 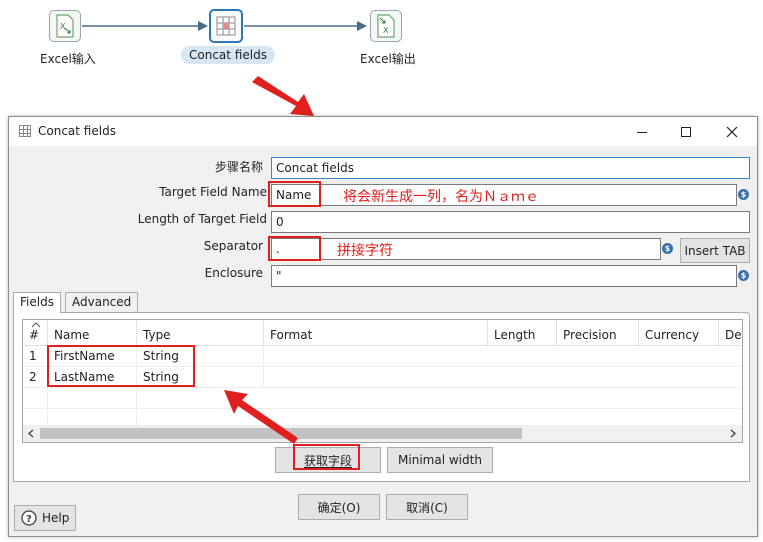 I want to click on help-button: ? Help, so click(x=45, y=518).